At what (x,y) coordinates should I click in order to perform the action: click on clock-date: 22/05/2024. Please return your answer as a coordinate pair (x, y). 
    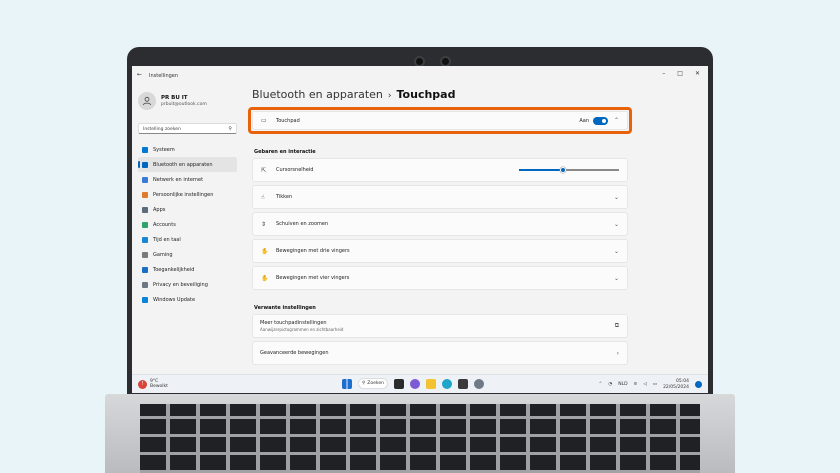
    Looking at the image, I should click on (676, 387).